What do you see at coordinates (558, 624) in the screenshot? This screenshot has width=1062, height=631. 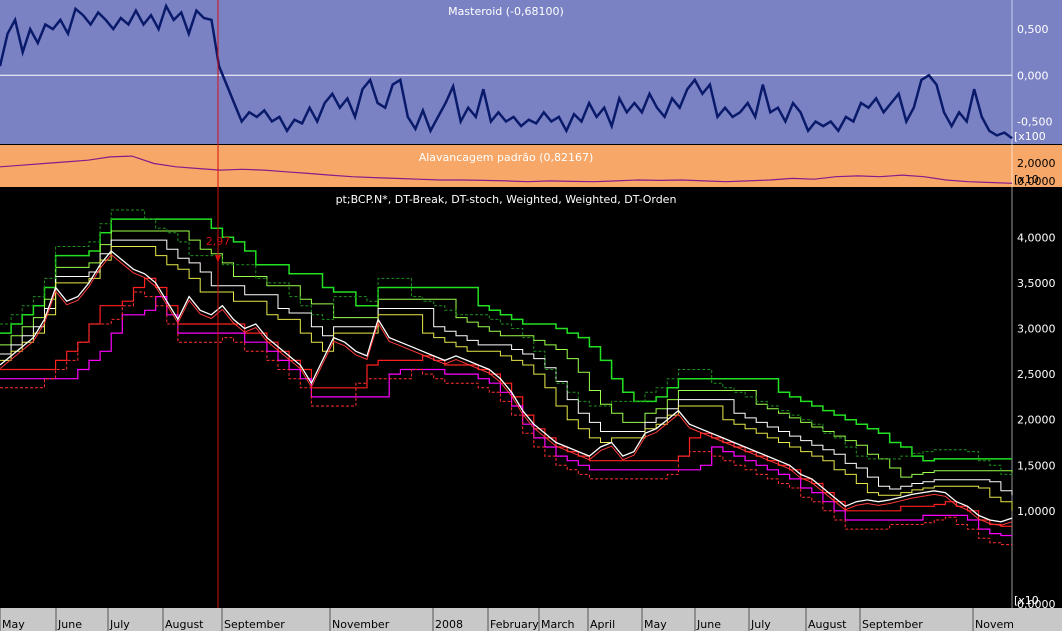 I see `x-tick-label: March` at bounding box center [558, 624].